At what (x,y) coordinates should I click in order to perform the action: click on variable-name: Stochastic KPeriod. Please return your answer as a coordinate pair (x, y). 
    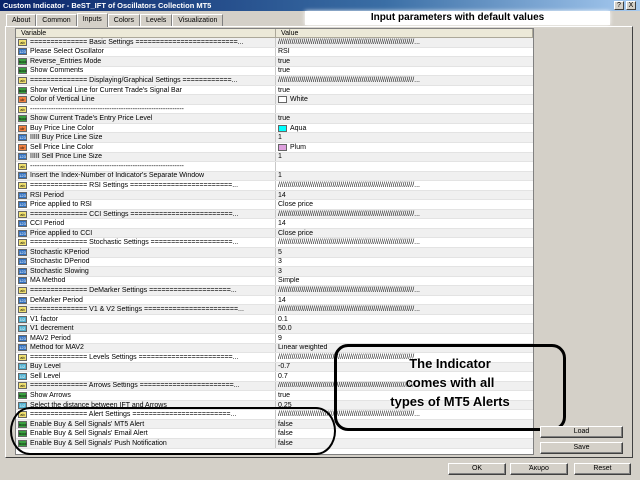
    Looking at the image, I should click on (60, 252).